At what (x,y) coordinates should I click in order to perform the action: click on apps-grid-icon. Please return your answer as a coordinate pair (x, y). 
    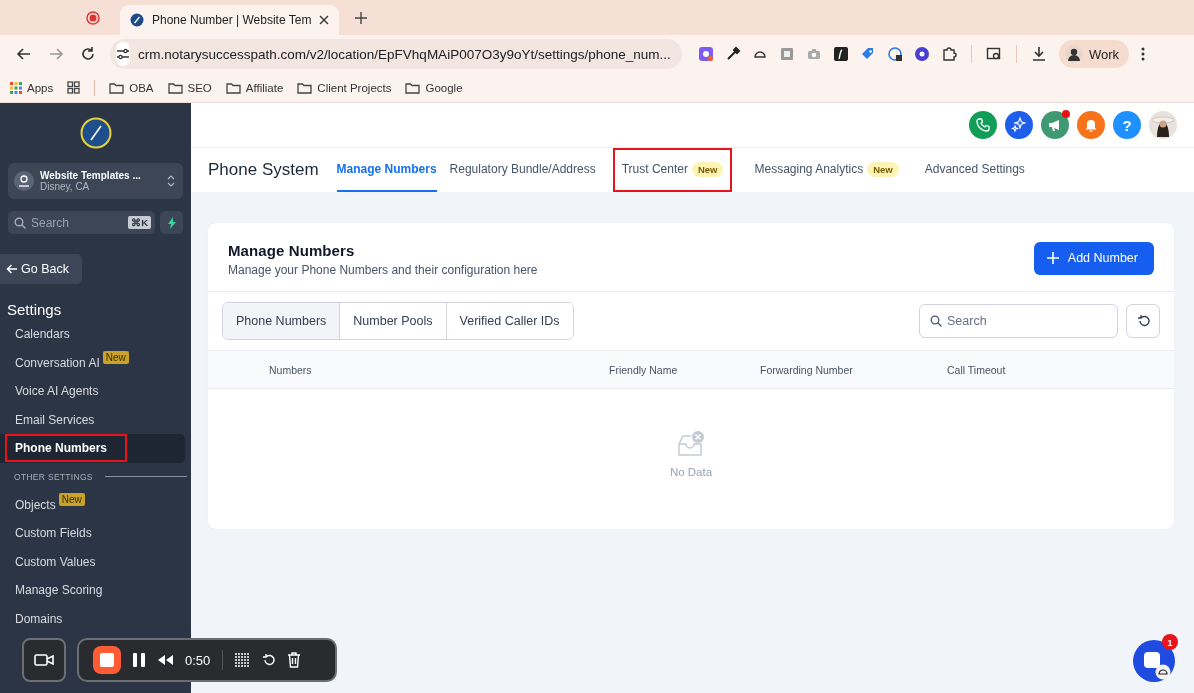
    Looking at the image, I should click on (16, 87).